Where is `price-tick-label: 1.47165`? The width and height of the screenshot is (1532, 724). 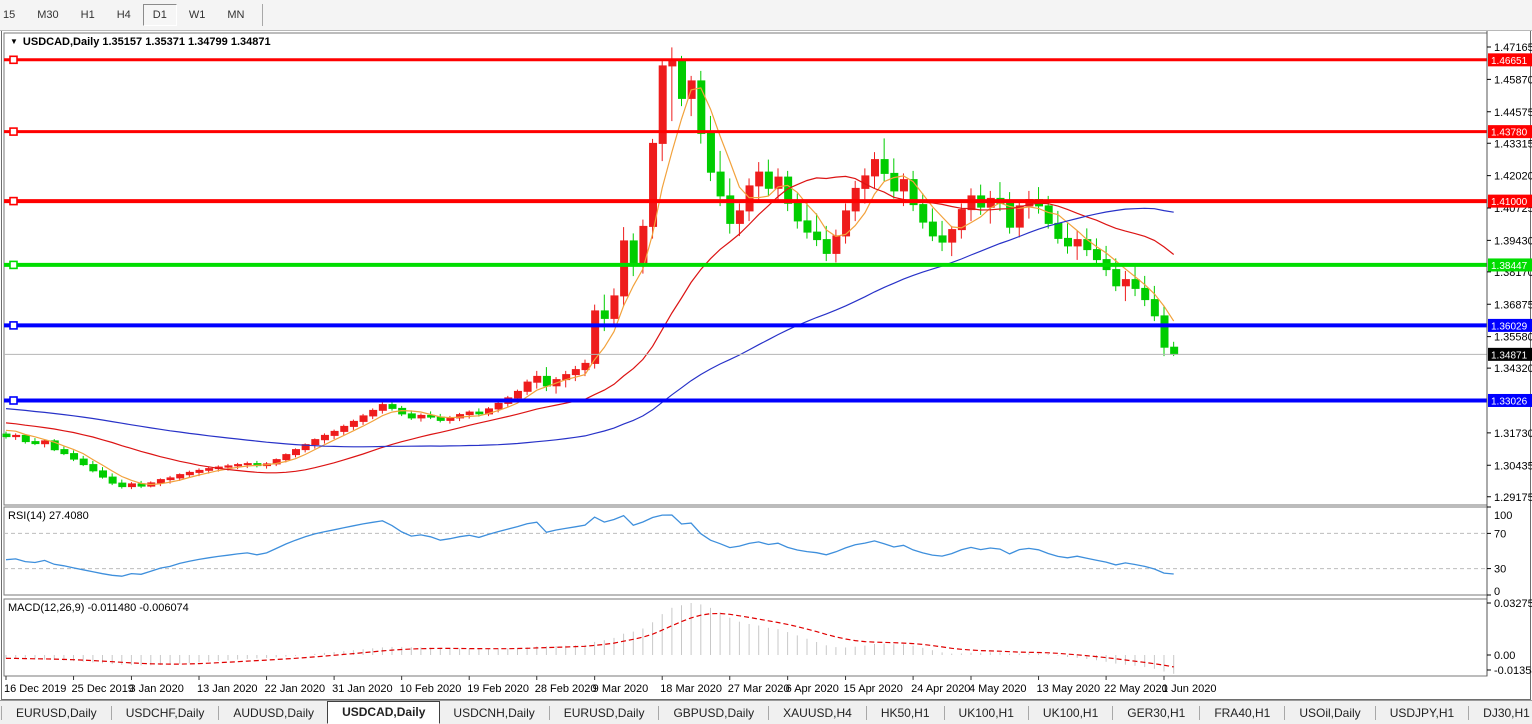
price-tick-label: 1.47165 is located at coordinates (1513, 48).